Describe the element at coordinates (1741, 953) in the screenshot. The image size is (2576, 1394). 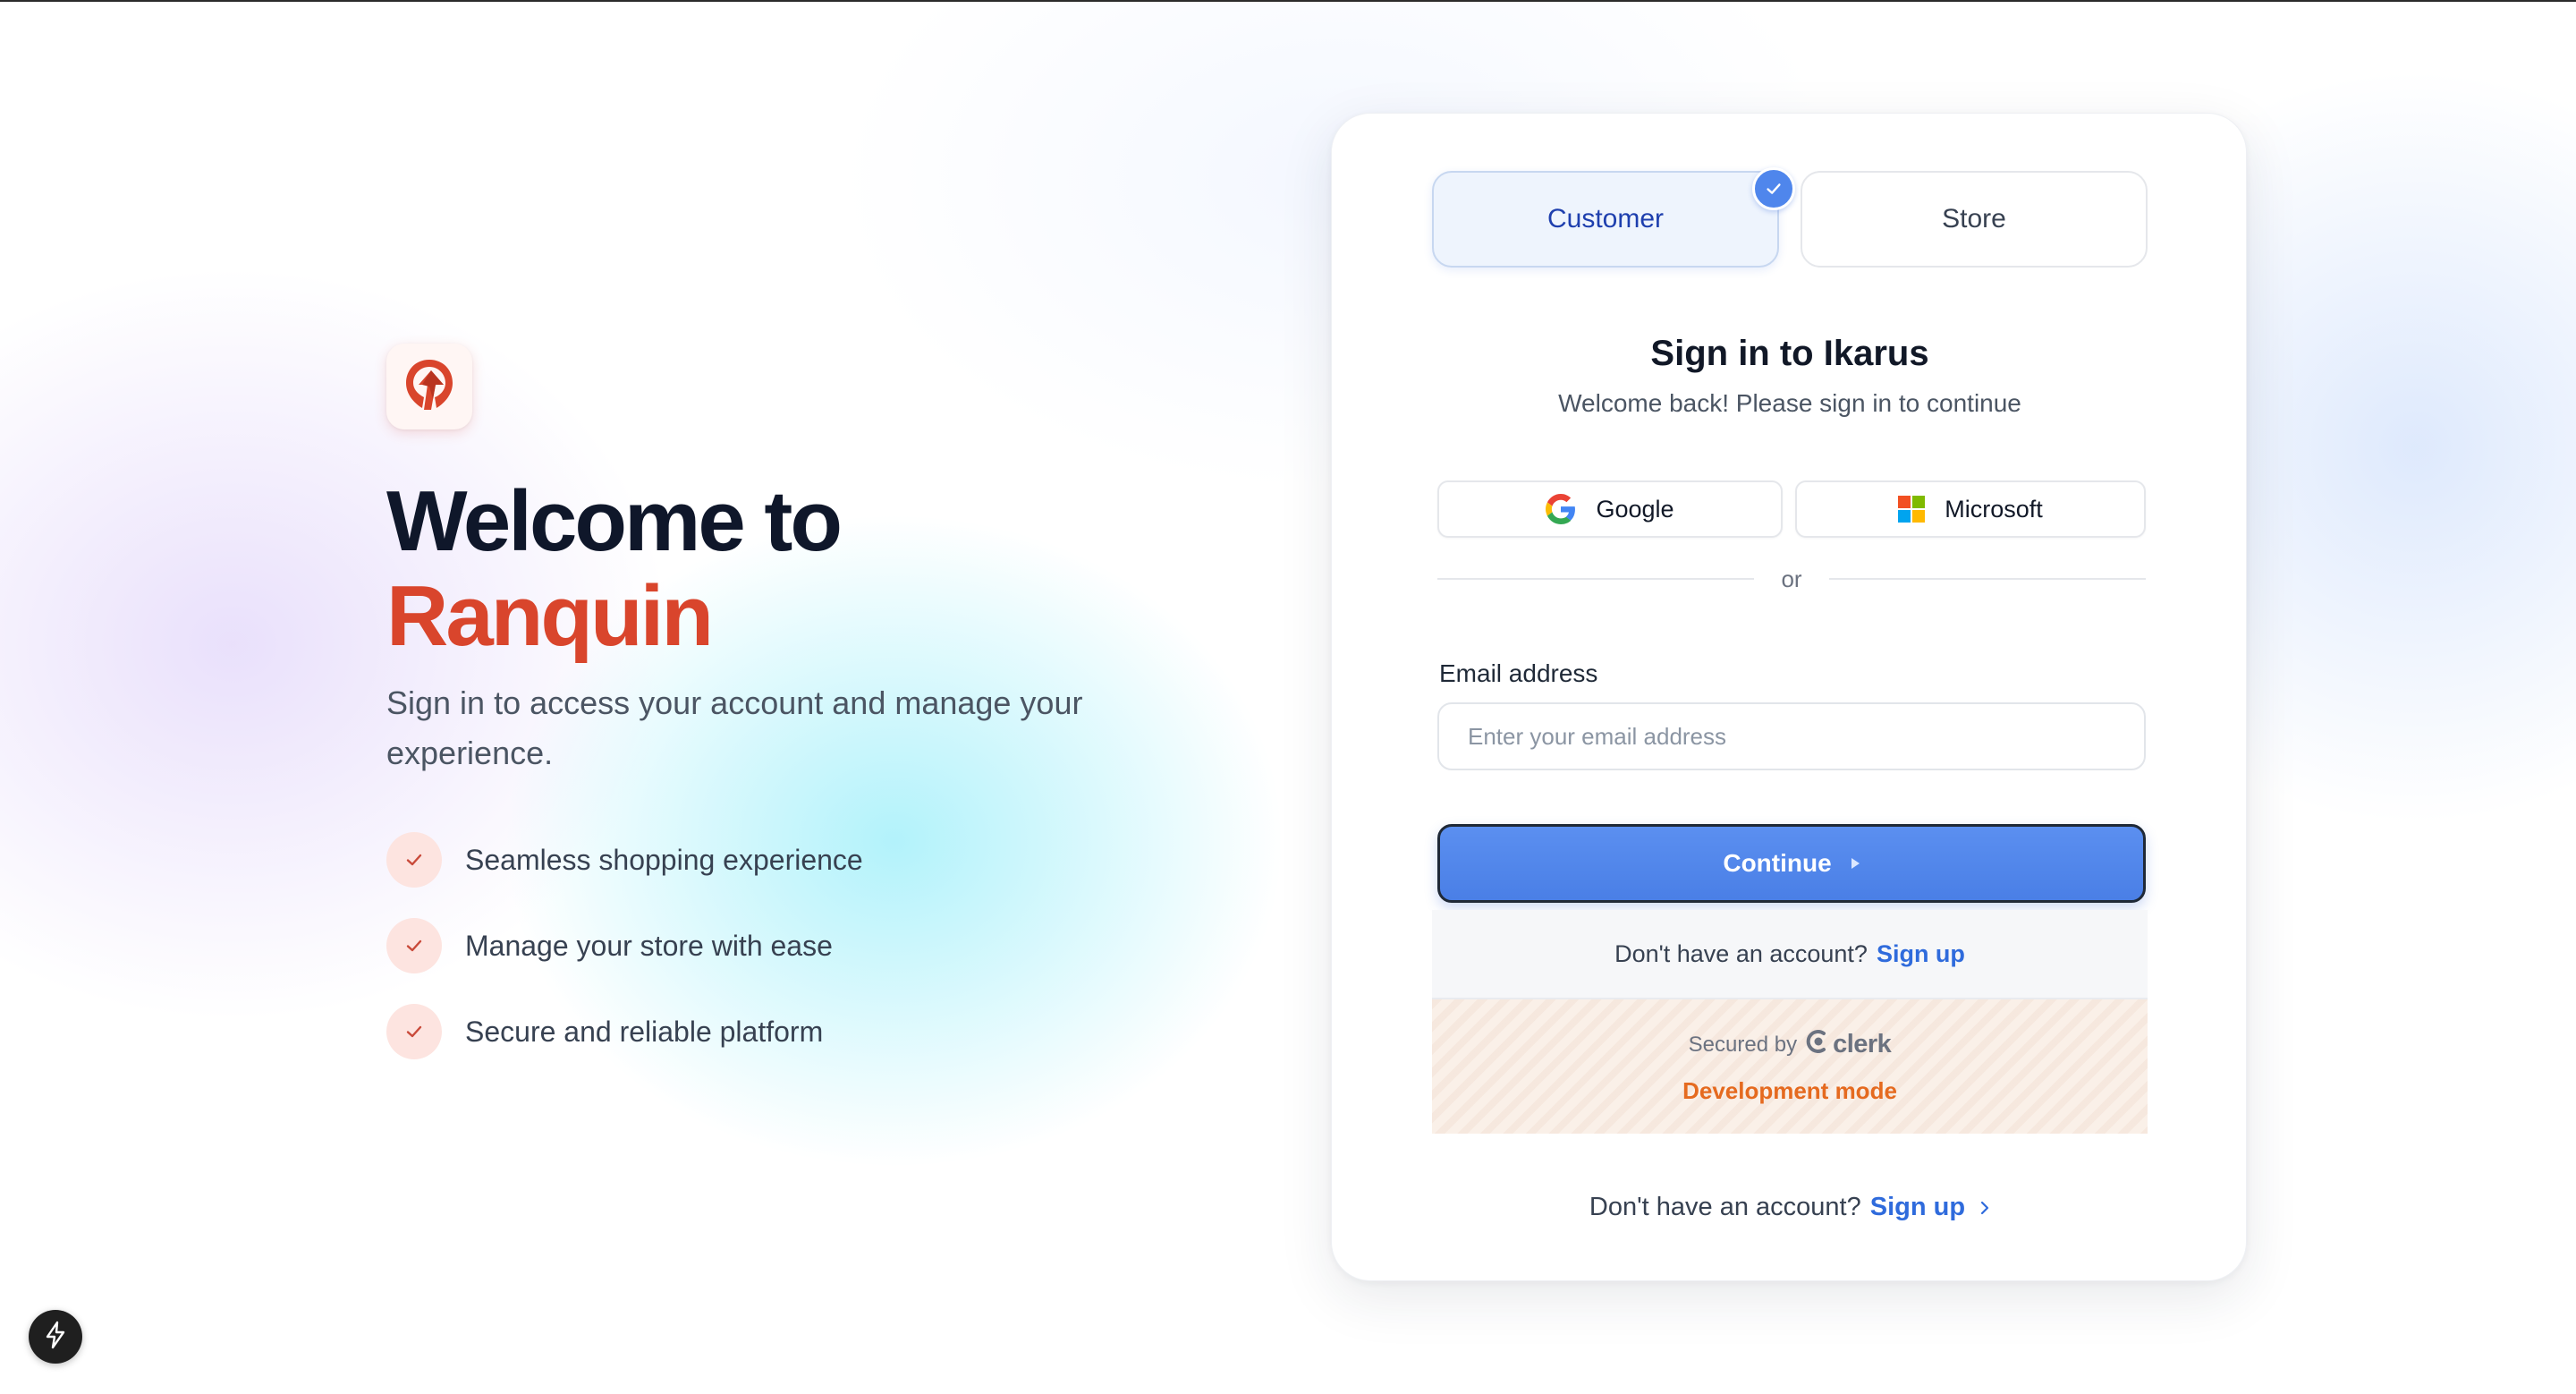
I see `footer-signup-prompt: Don't have an account?` at that location.